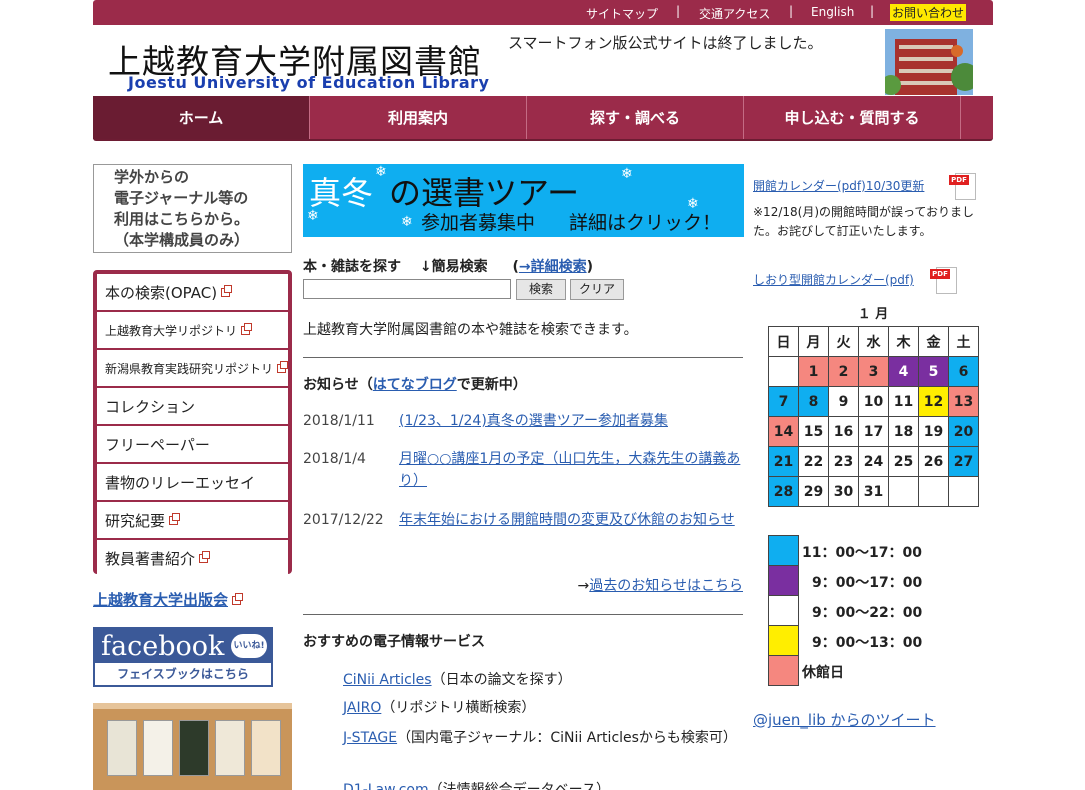 The image size is (1085, 790). What do you see at coordinates (192, 444) in the screenshot?
I see `side-menu-item: フリーペーパー` at bounding box center [192, 444].